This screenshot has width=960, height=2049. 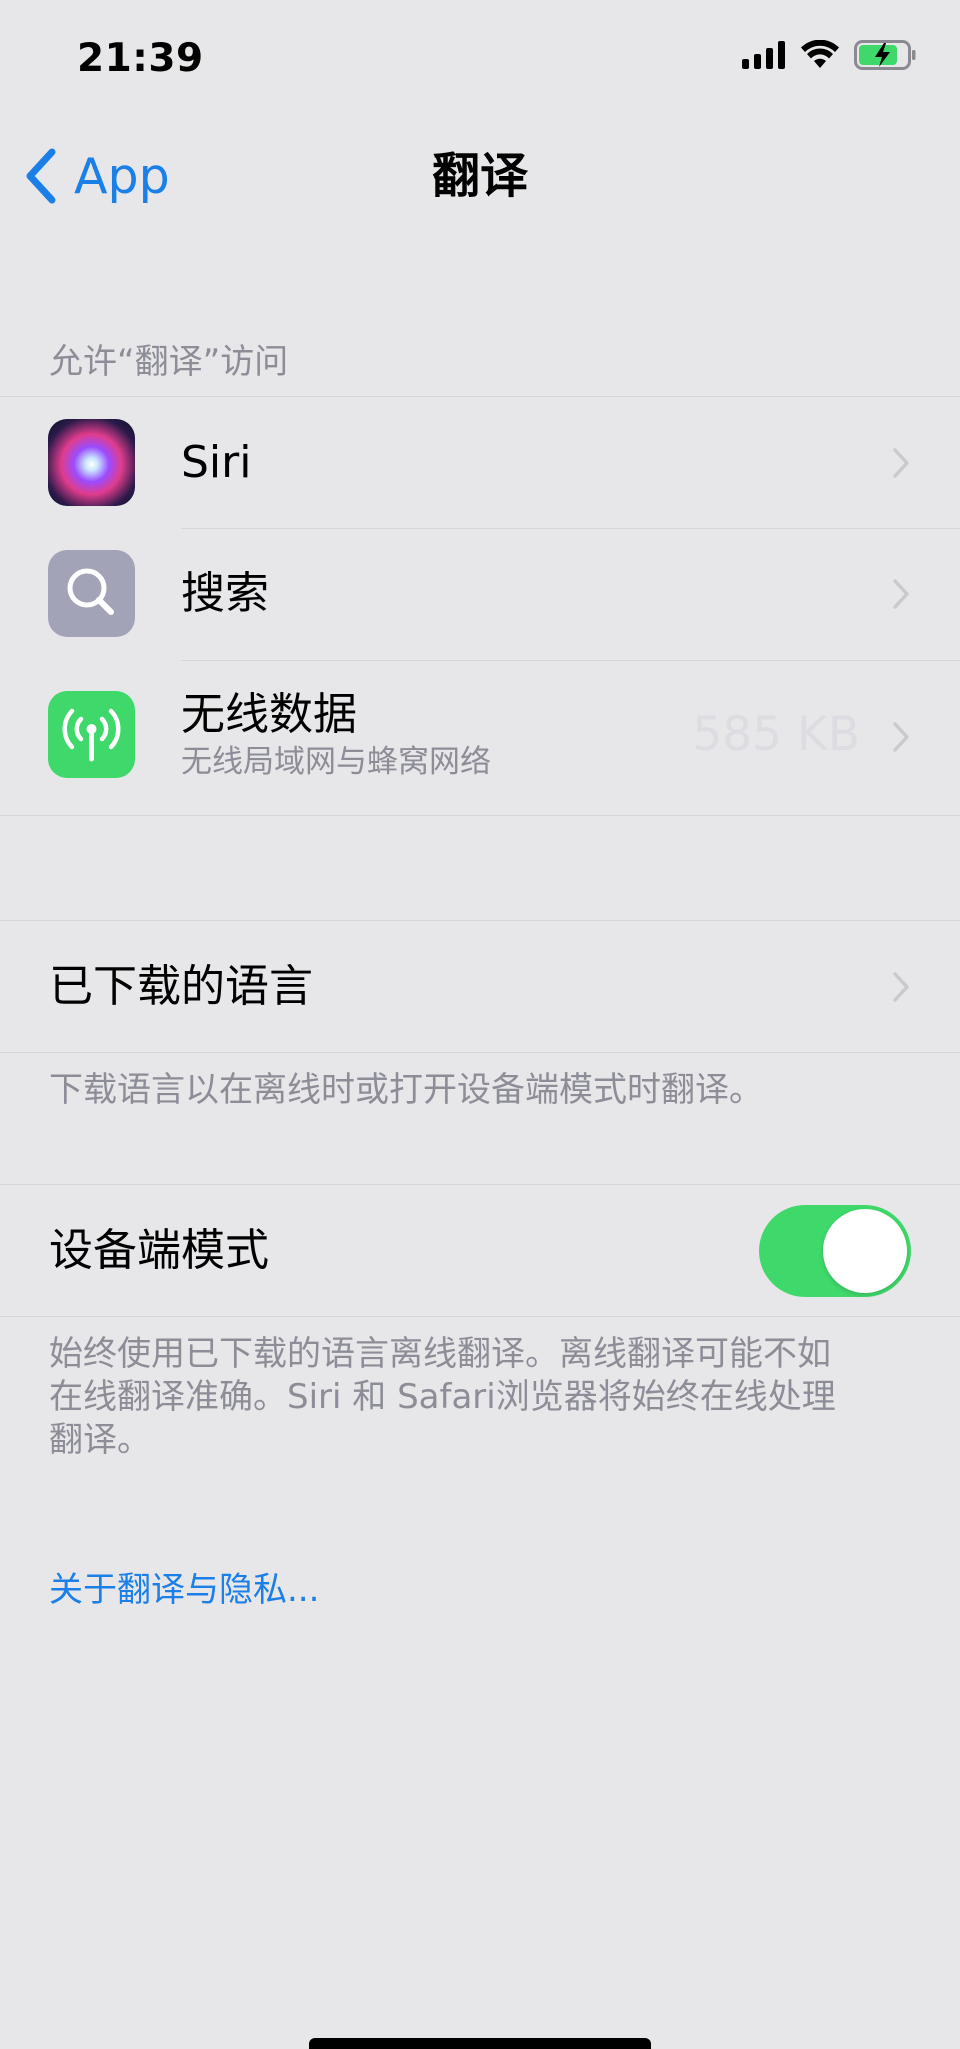 I want to click on section-header-access: 允许“翻译”访问, so click(x=169, y=362).